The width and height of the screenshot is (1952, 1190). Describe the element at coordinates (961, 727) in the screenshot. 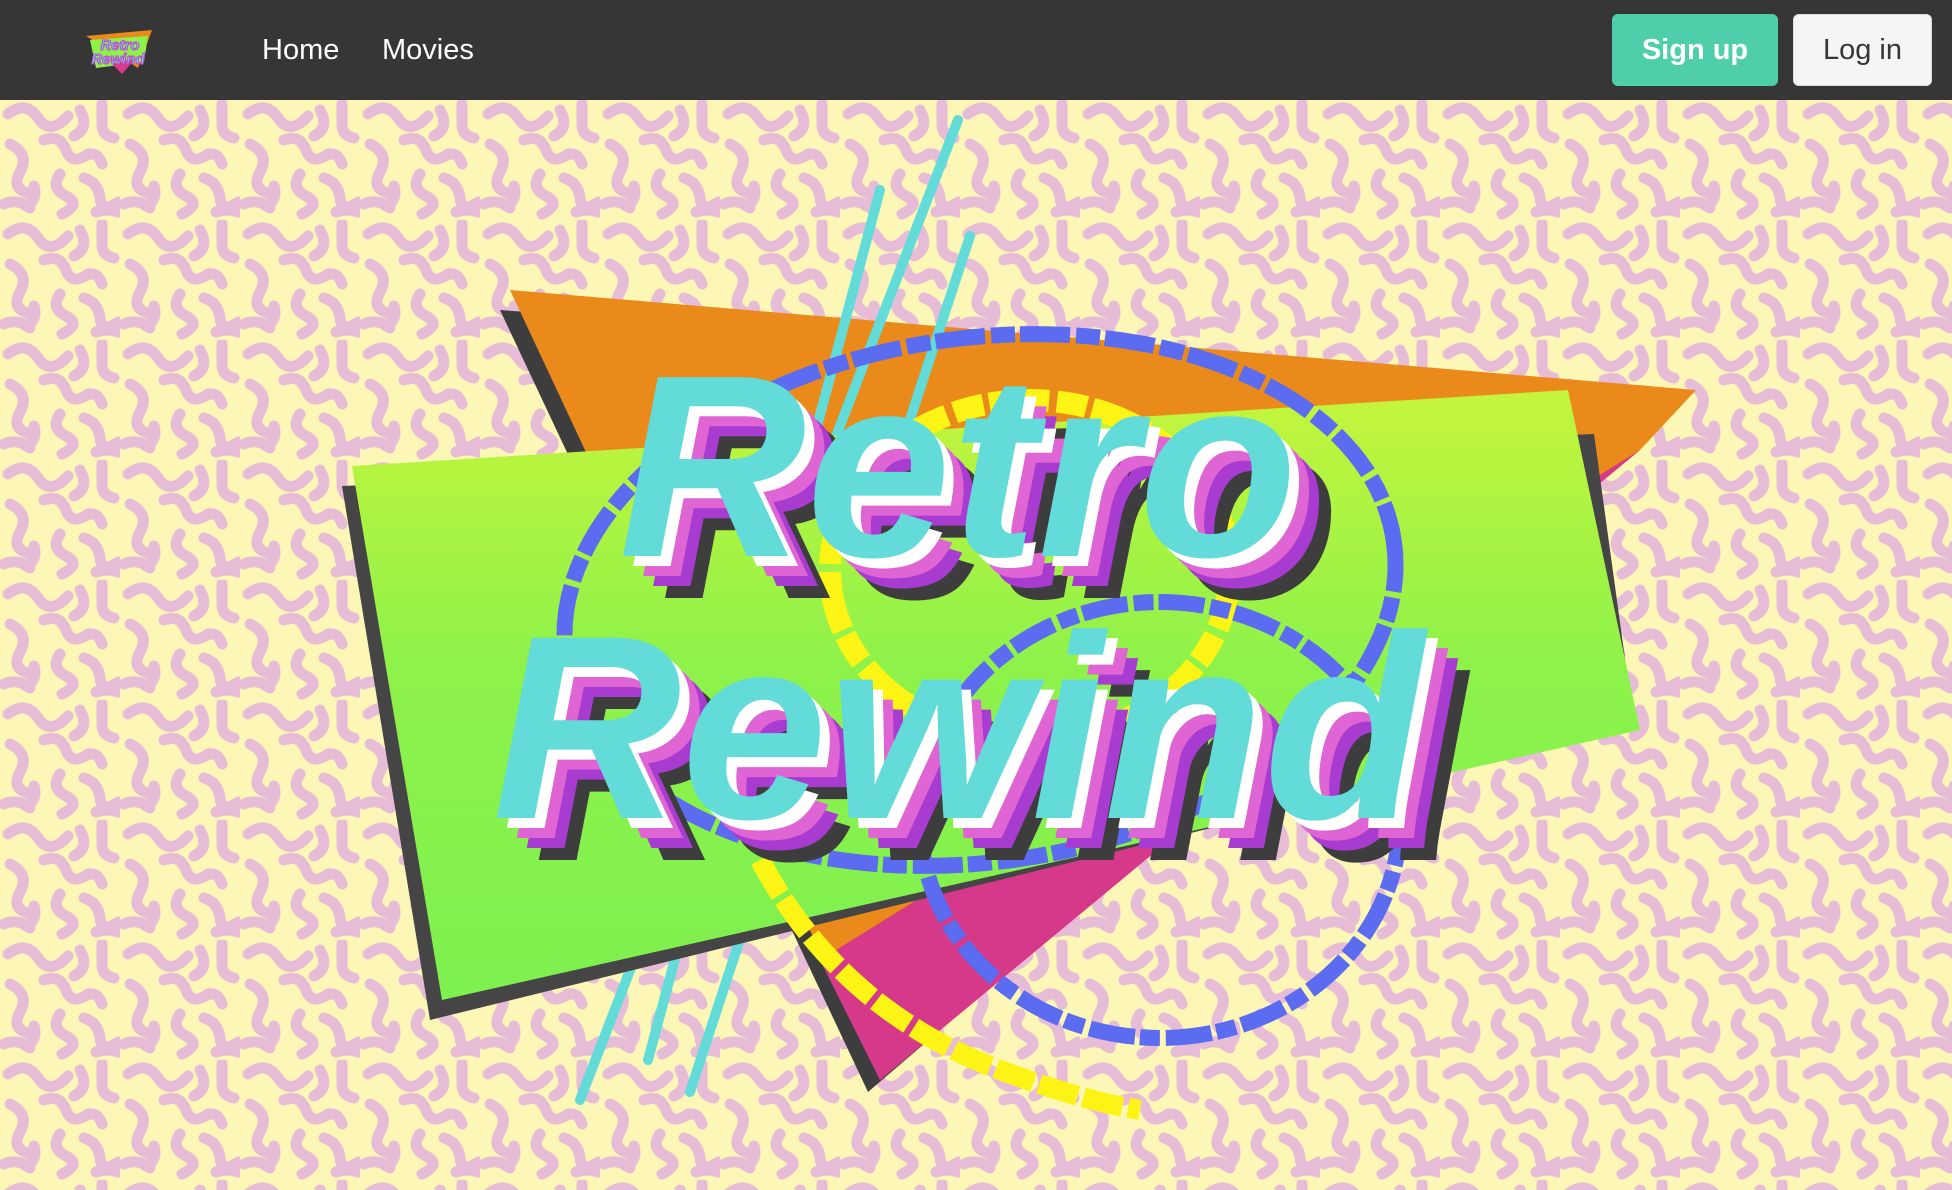

I see `hero-logo-line2: Rewind` at that location.